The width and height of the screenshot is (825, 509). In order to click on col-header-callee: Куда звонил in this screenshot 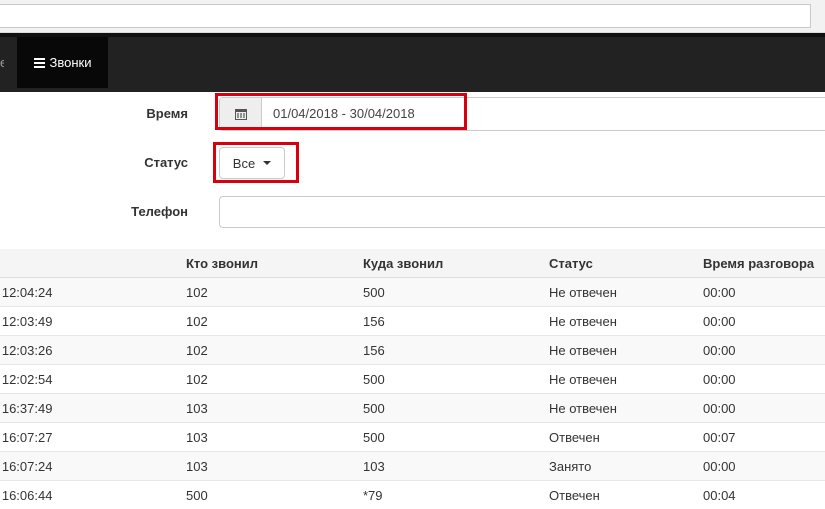, I will do `click(456, 263)`.